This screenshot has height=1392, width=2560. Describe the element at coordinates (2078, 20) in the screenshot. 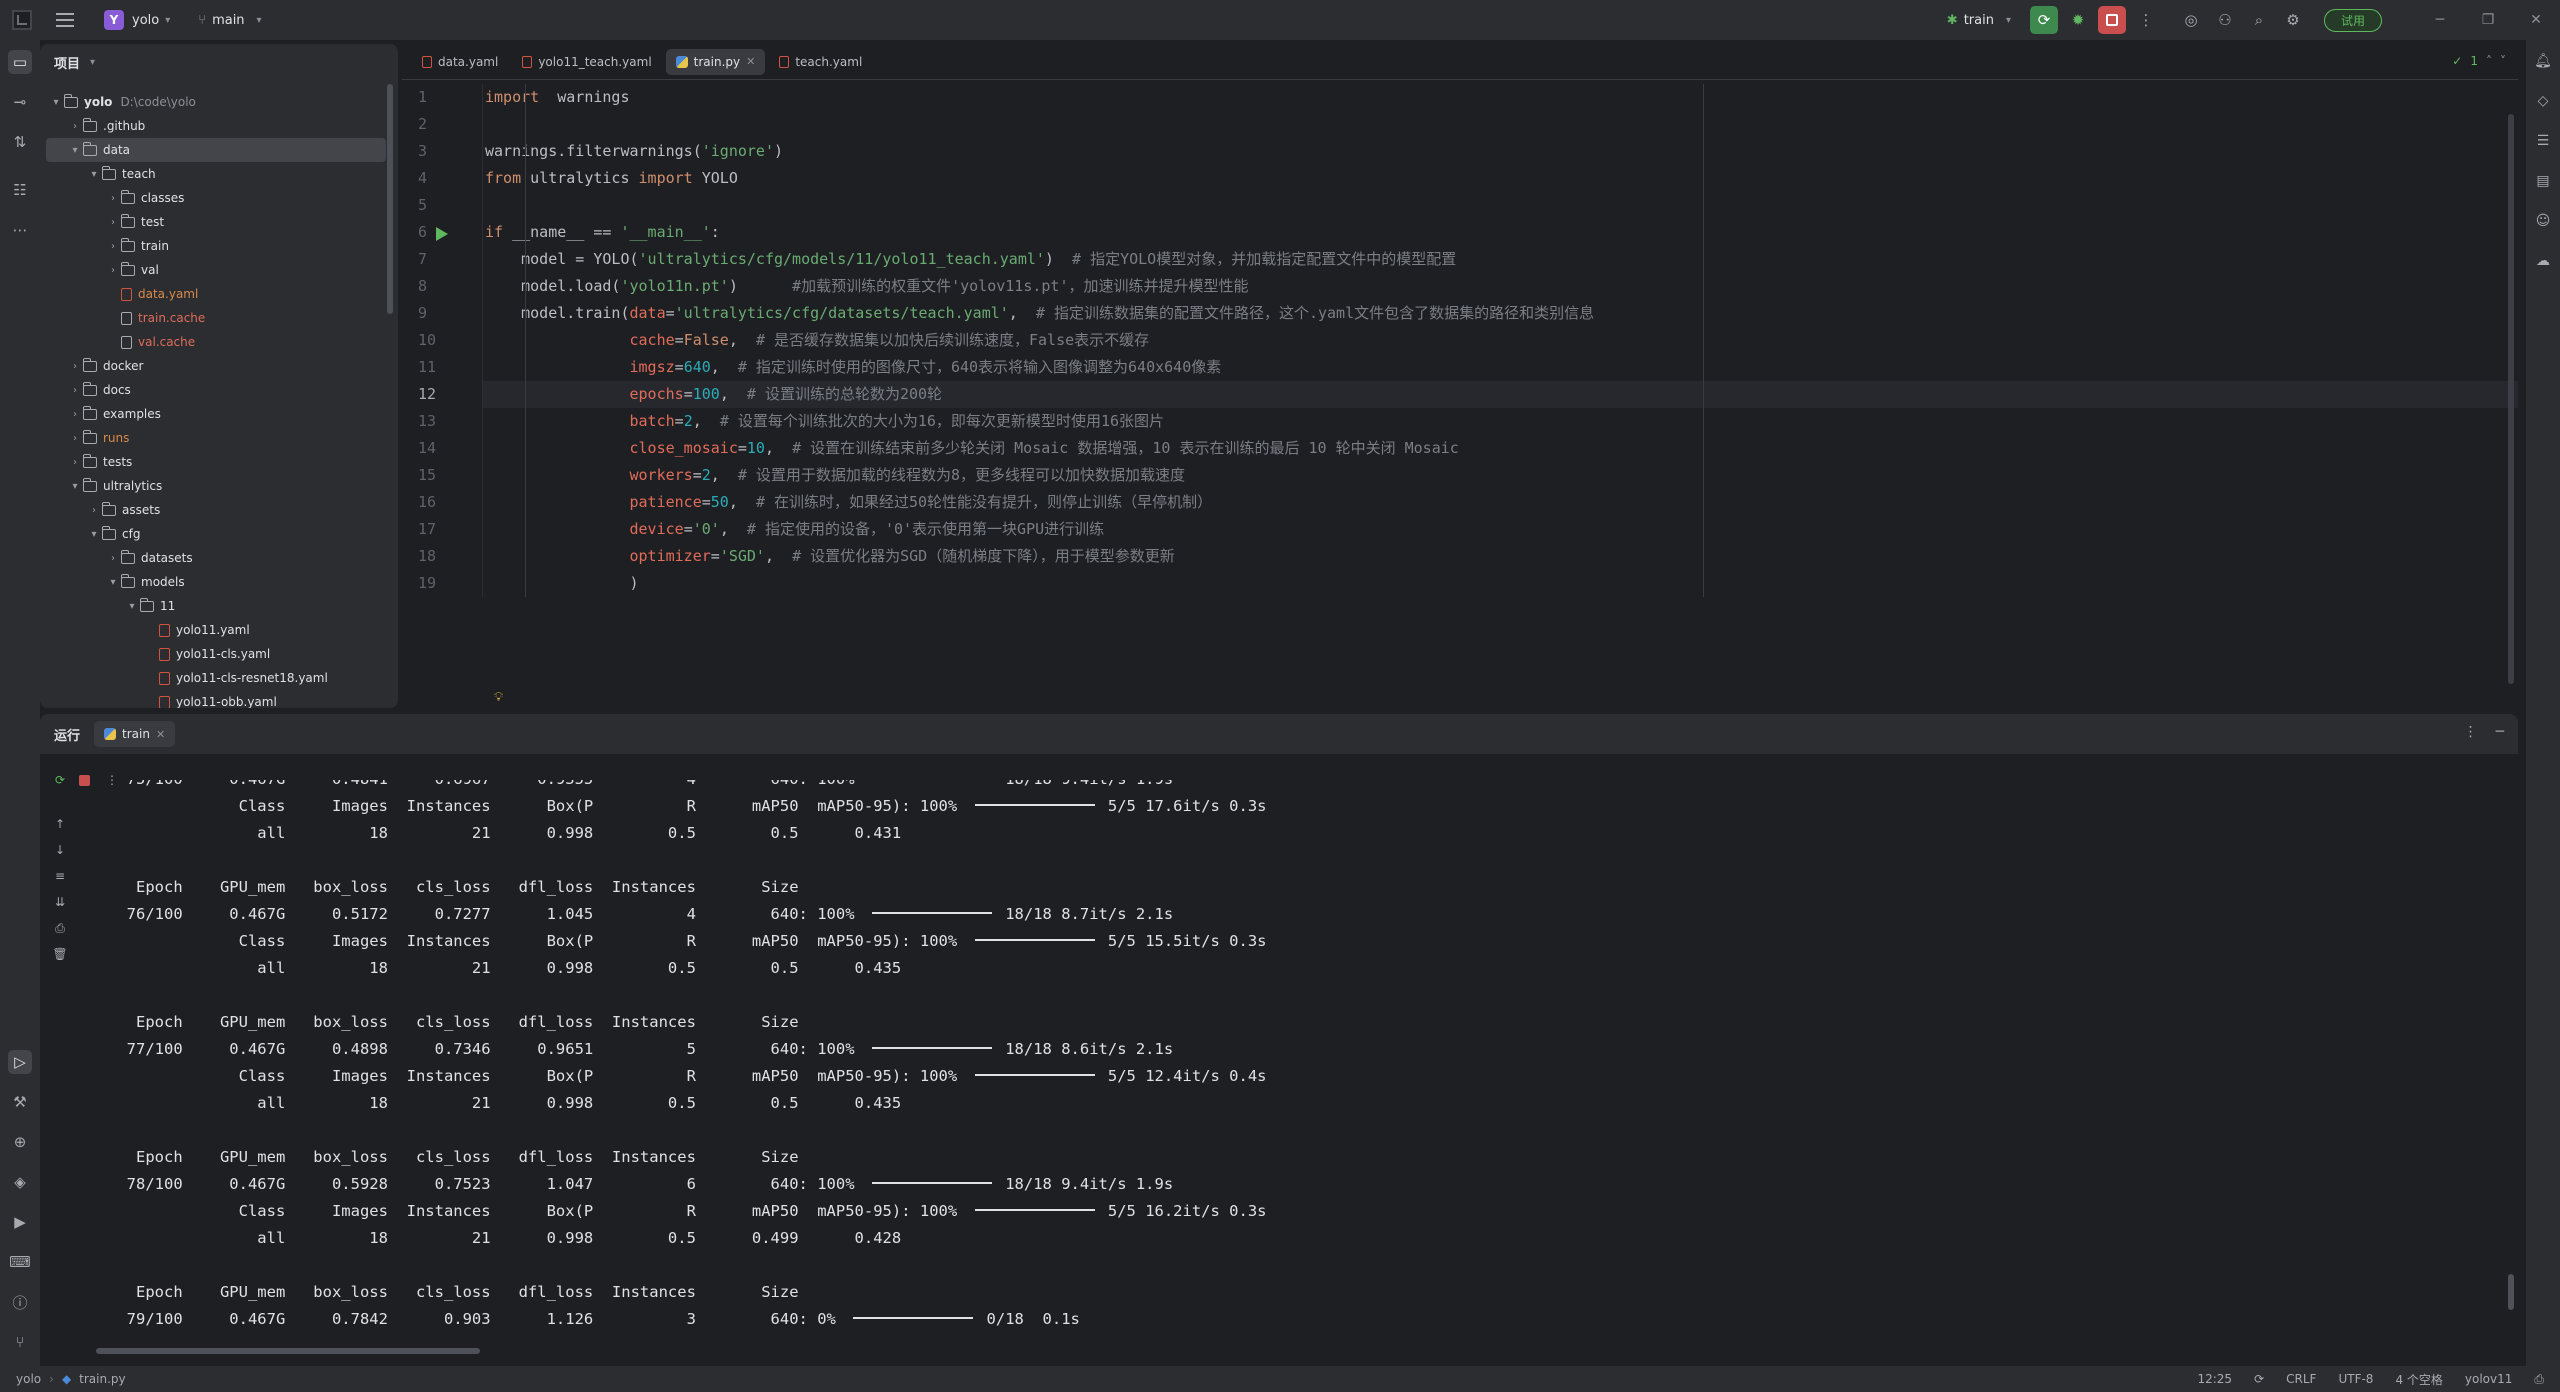

I see `debug-button: ✹` at that location.